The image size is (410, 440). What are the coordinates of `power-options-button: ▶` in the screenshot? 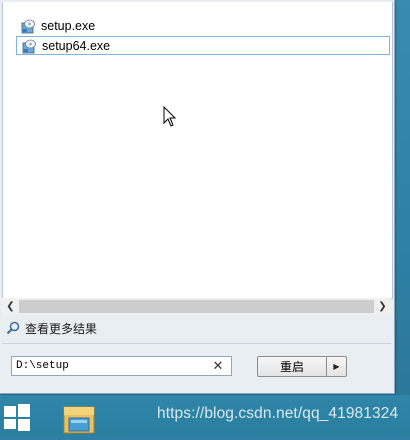 It's located at (337, 366).